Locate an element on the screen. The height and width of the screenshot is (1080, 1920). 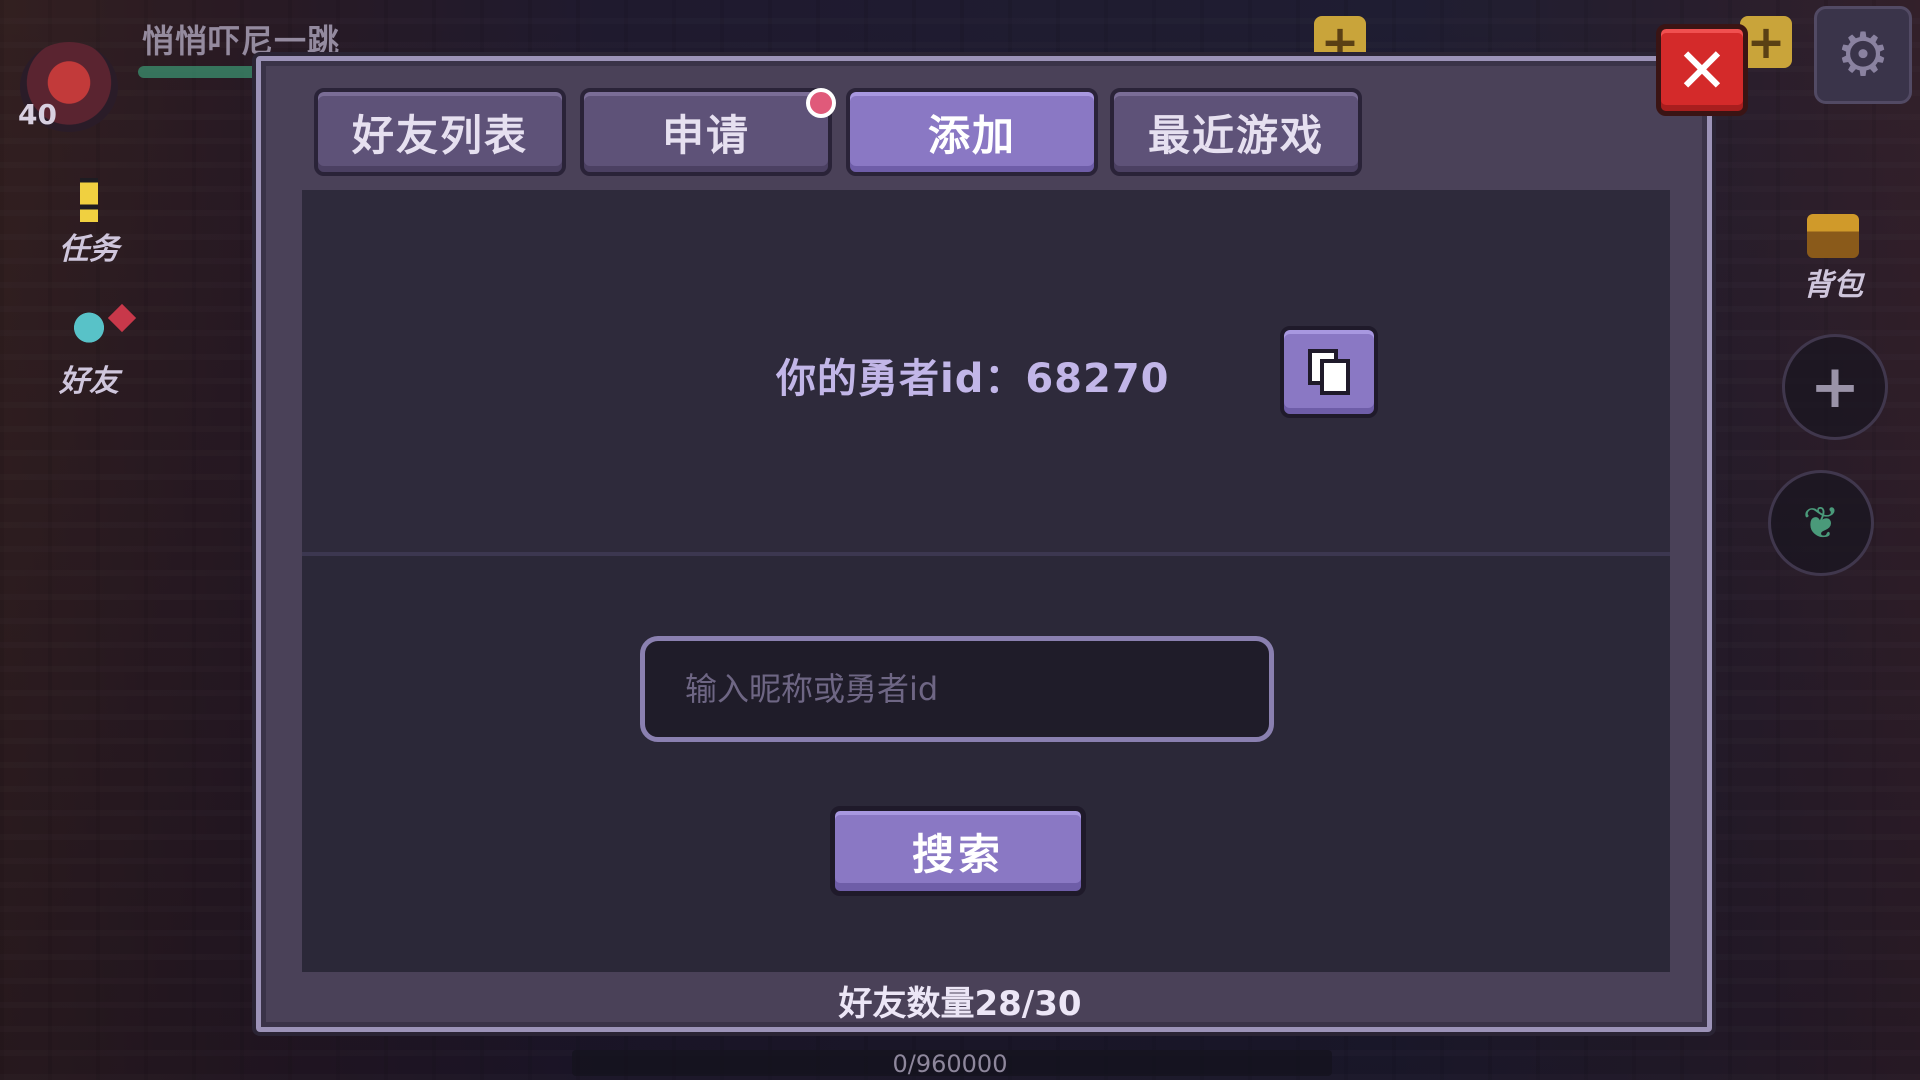
close-icon: ✕ is located at coordinates (1702, 70).